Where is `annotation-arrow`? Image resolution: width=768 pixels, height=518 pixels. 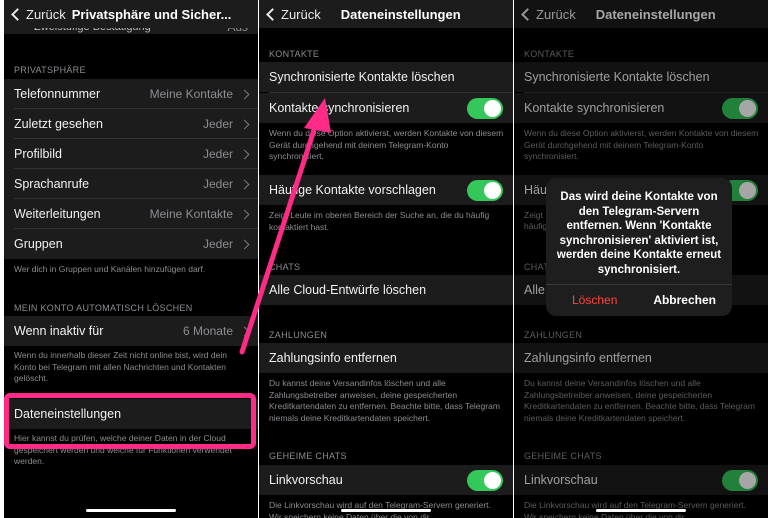
annotation-arrow is located at coordinates (285, 226).